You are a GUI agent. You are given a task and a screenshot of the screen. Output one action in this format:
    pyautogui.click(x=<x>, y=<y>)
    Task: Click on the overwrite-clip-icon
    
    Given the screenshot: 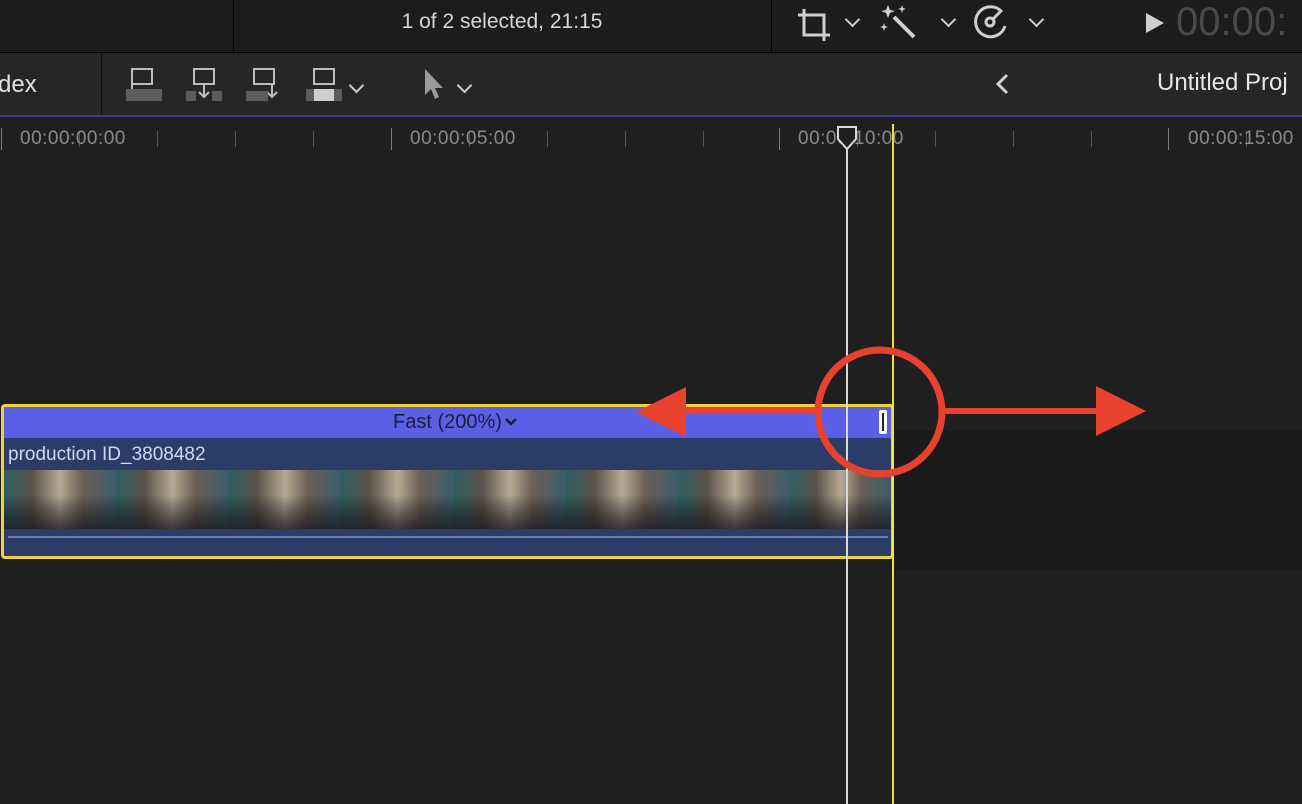 What is the action you would take?
    pyautogui.click(x=324, y=85)
    